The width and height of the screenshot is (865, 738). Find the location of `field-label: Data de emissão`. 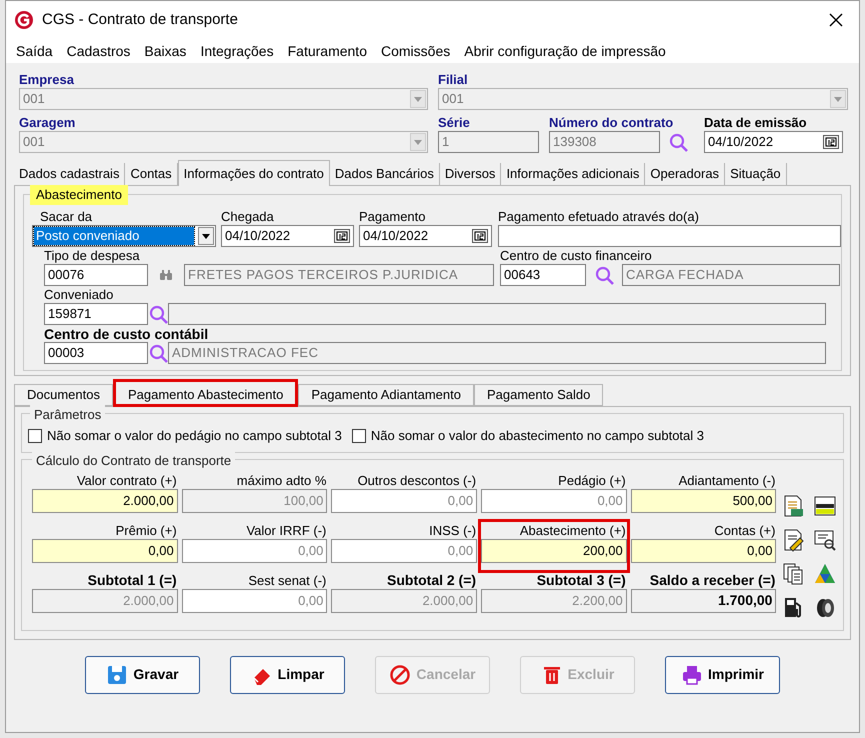

field-label: Data de emissão is located at coordinates (756, 122).